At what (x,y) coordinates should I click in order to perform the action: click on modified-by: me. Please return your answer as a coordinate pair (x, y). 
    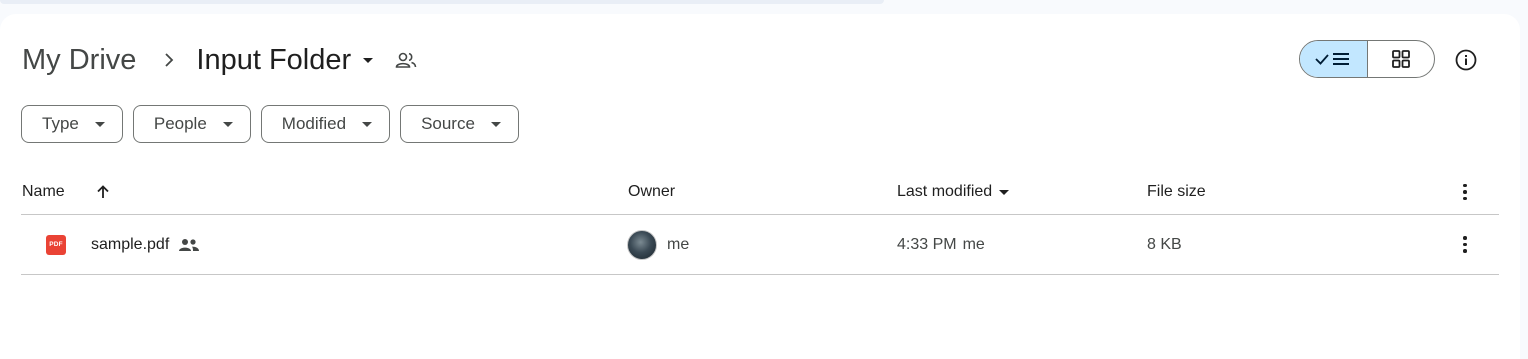
    Looking at the image, I should click on (973, 244).